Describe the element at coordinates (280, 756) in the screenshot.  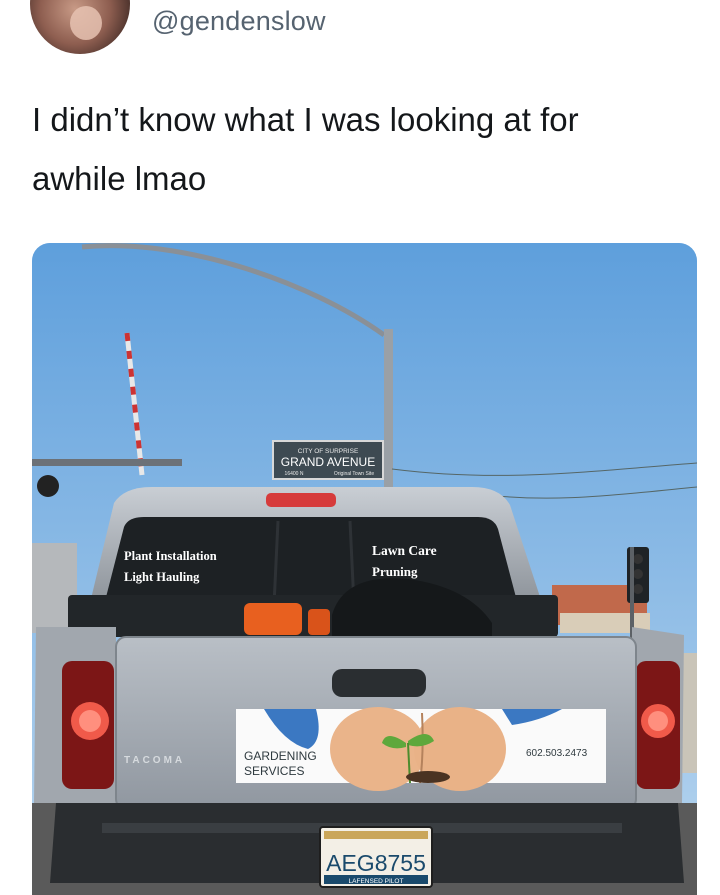
I see `ad-line-1: GARDENING` at that location.